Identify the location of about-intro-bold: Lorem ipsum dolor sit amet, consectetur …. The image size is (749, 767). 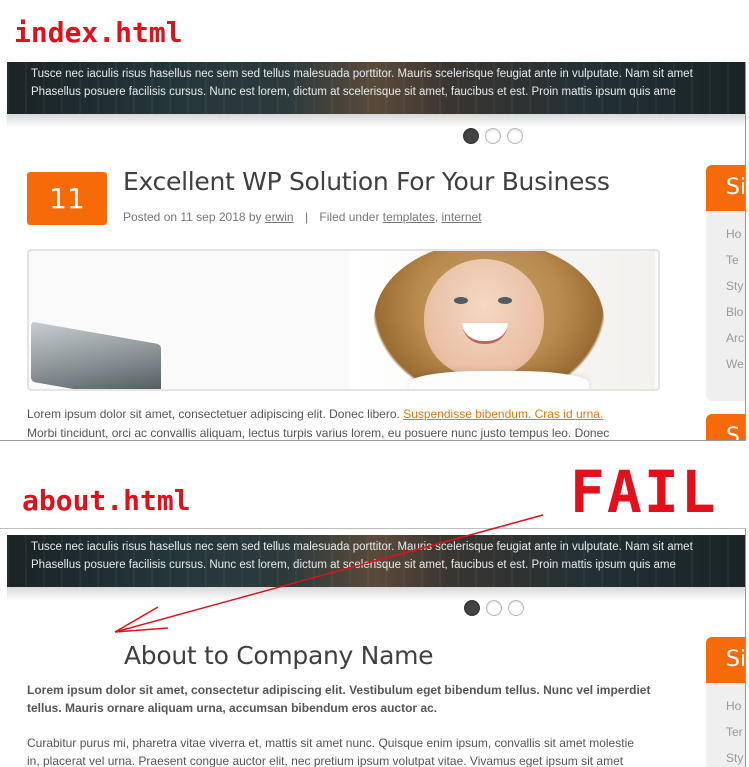
(339, 699).